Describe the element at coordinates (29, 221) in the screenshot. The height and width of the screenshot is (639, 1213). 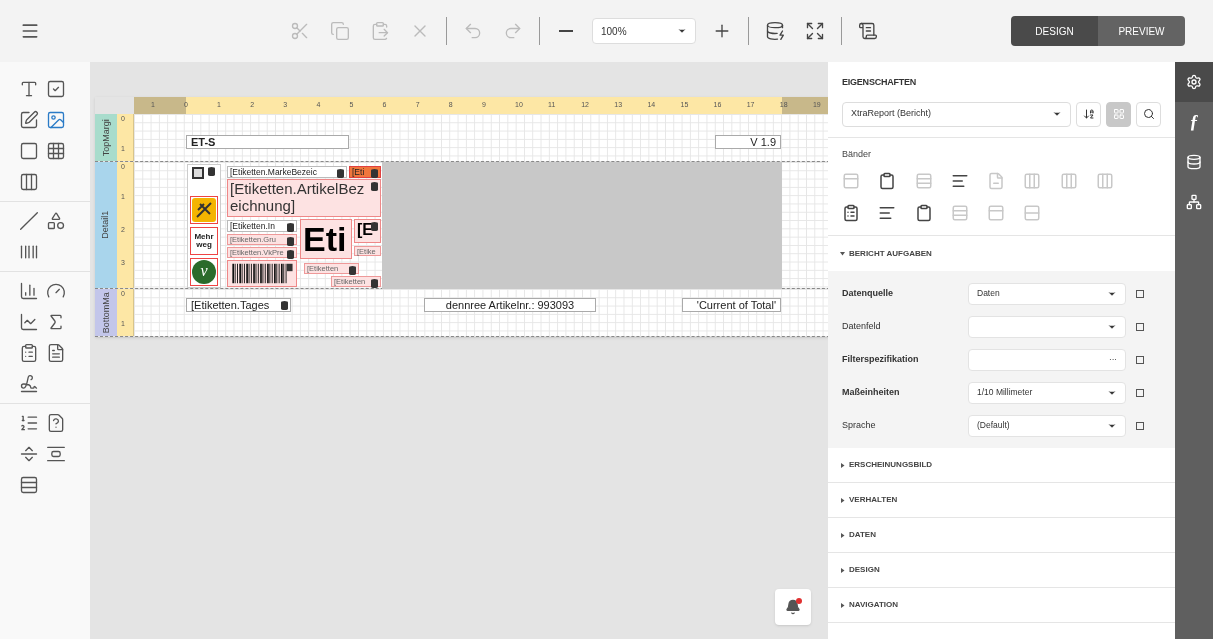
I see `line-tool-icon` at that location.